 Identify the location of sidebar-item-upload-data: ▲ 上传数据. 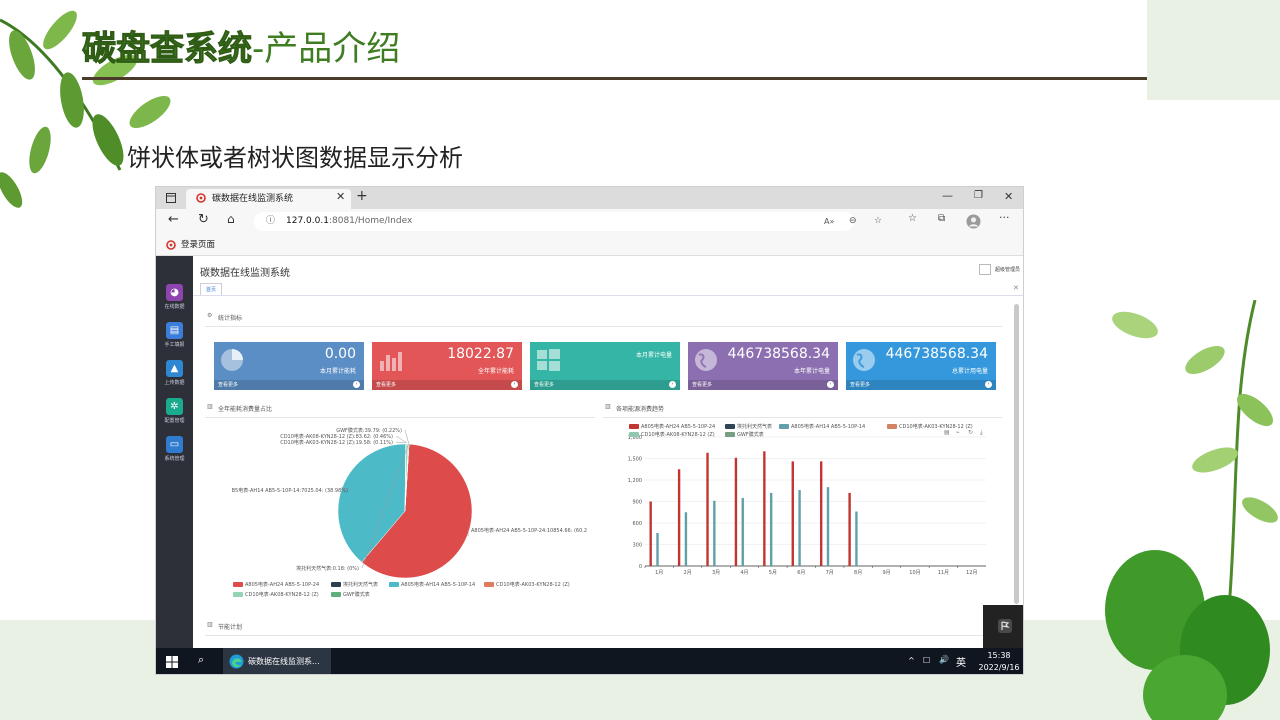
(174, 373).